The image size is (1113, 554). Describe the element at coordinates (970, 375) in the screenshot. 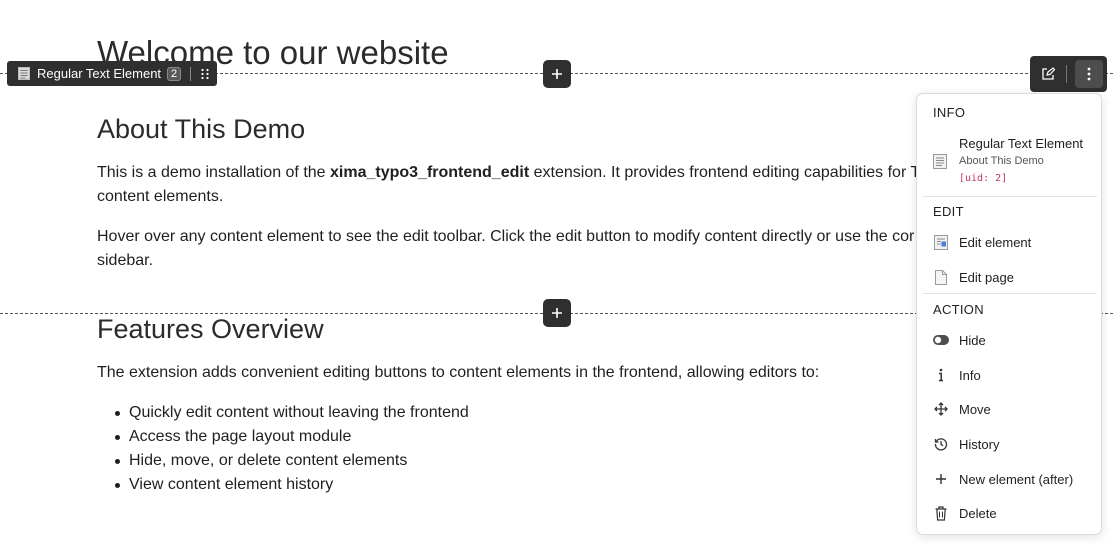

I see `menu-item-label: Info` at that location.